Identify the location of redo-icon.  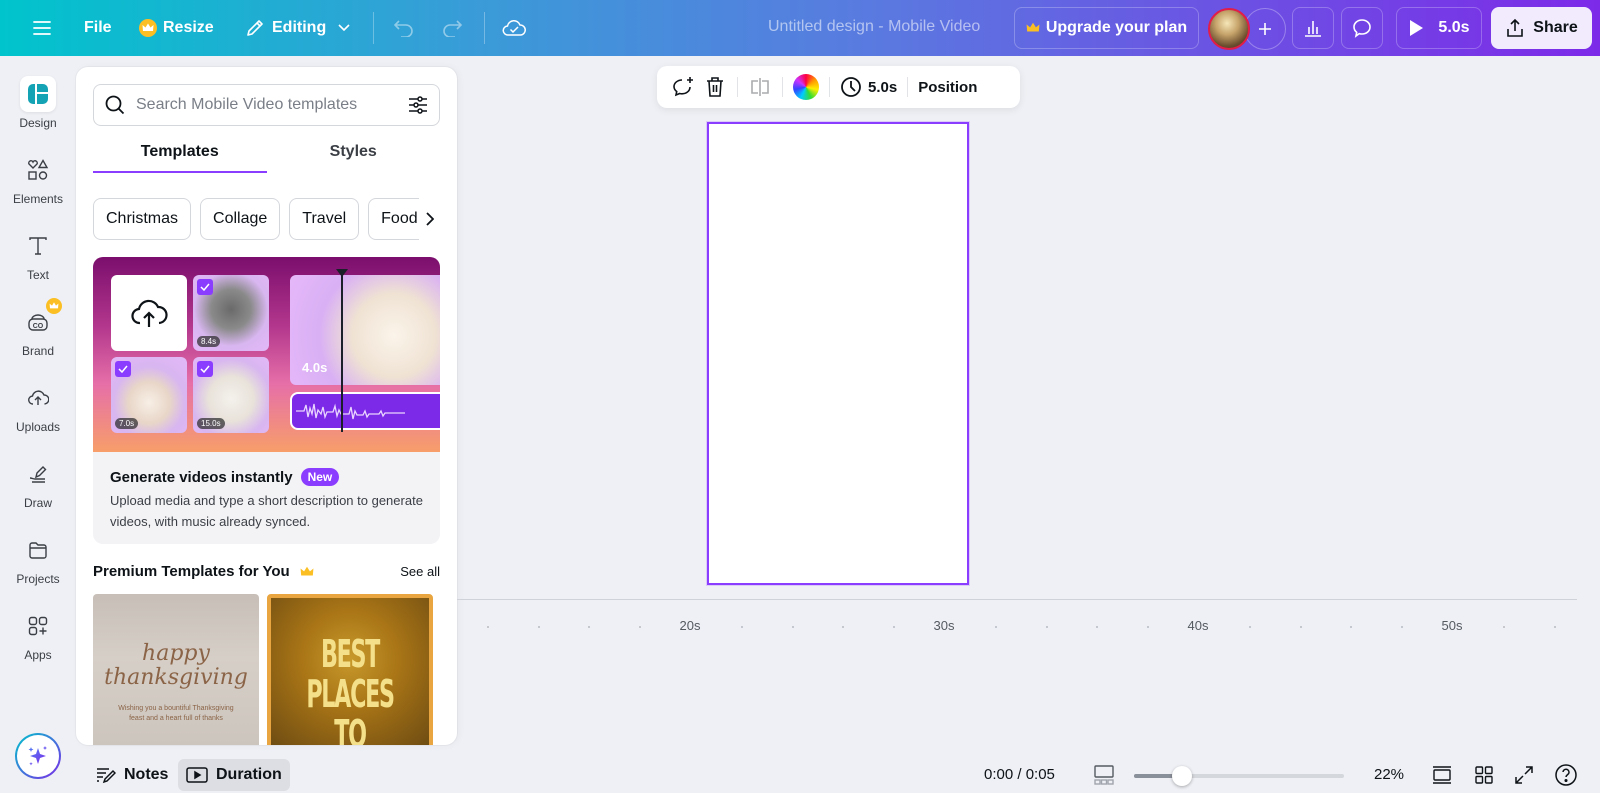
(452, 28).